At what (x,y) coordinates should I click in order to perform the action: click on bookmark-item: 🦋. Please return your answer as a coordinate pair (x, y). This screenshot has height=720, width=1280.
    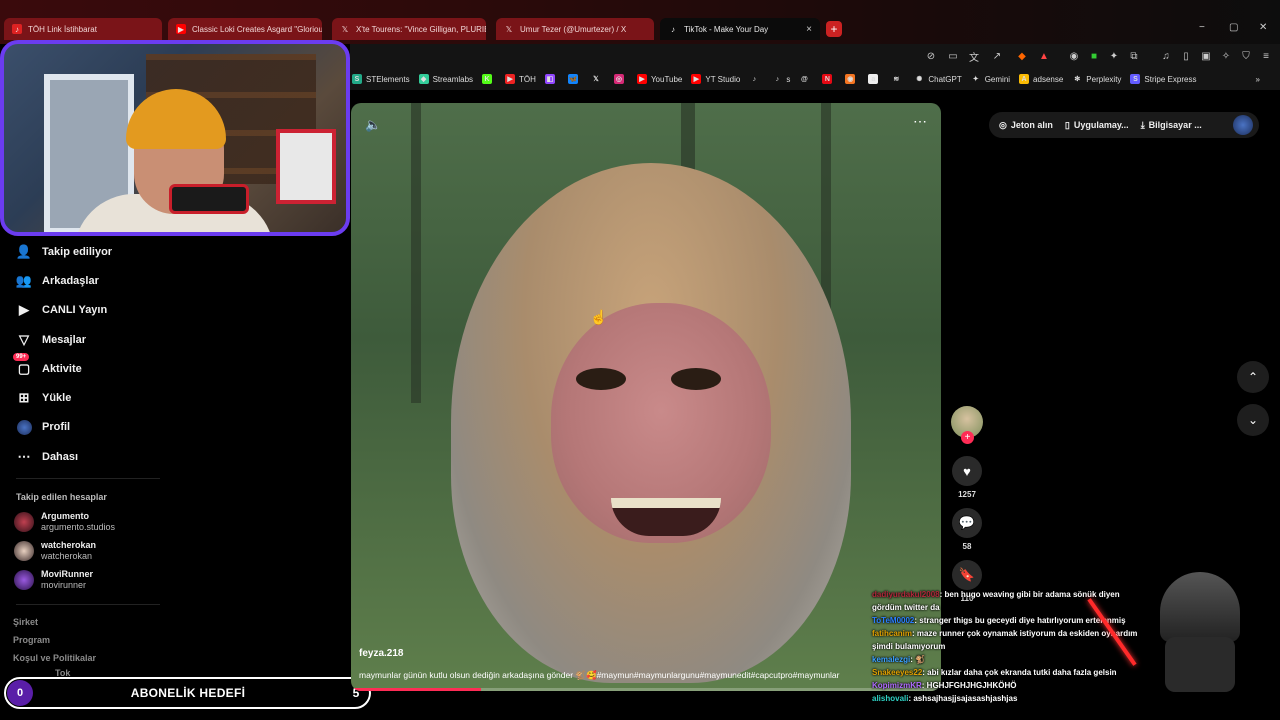
    Looking at the image, I should click on (574, 79).